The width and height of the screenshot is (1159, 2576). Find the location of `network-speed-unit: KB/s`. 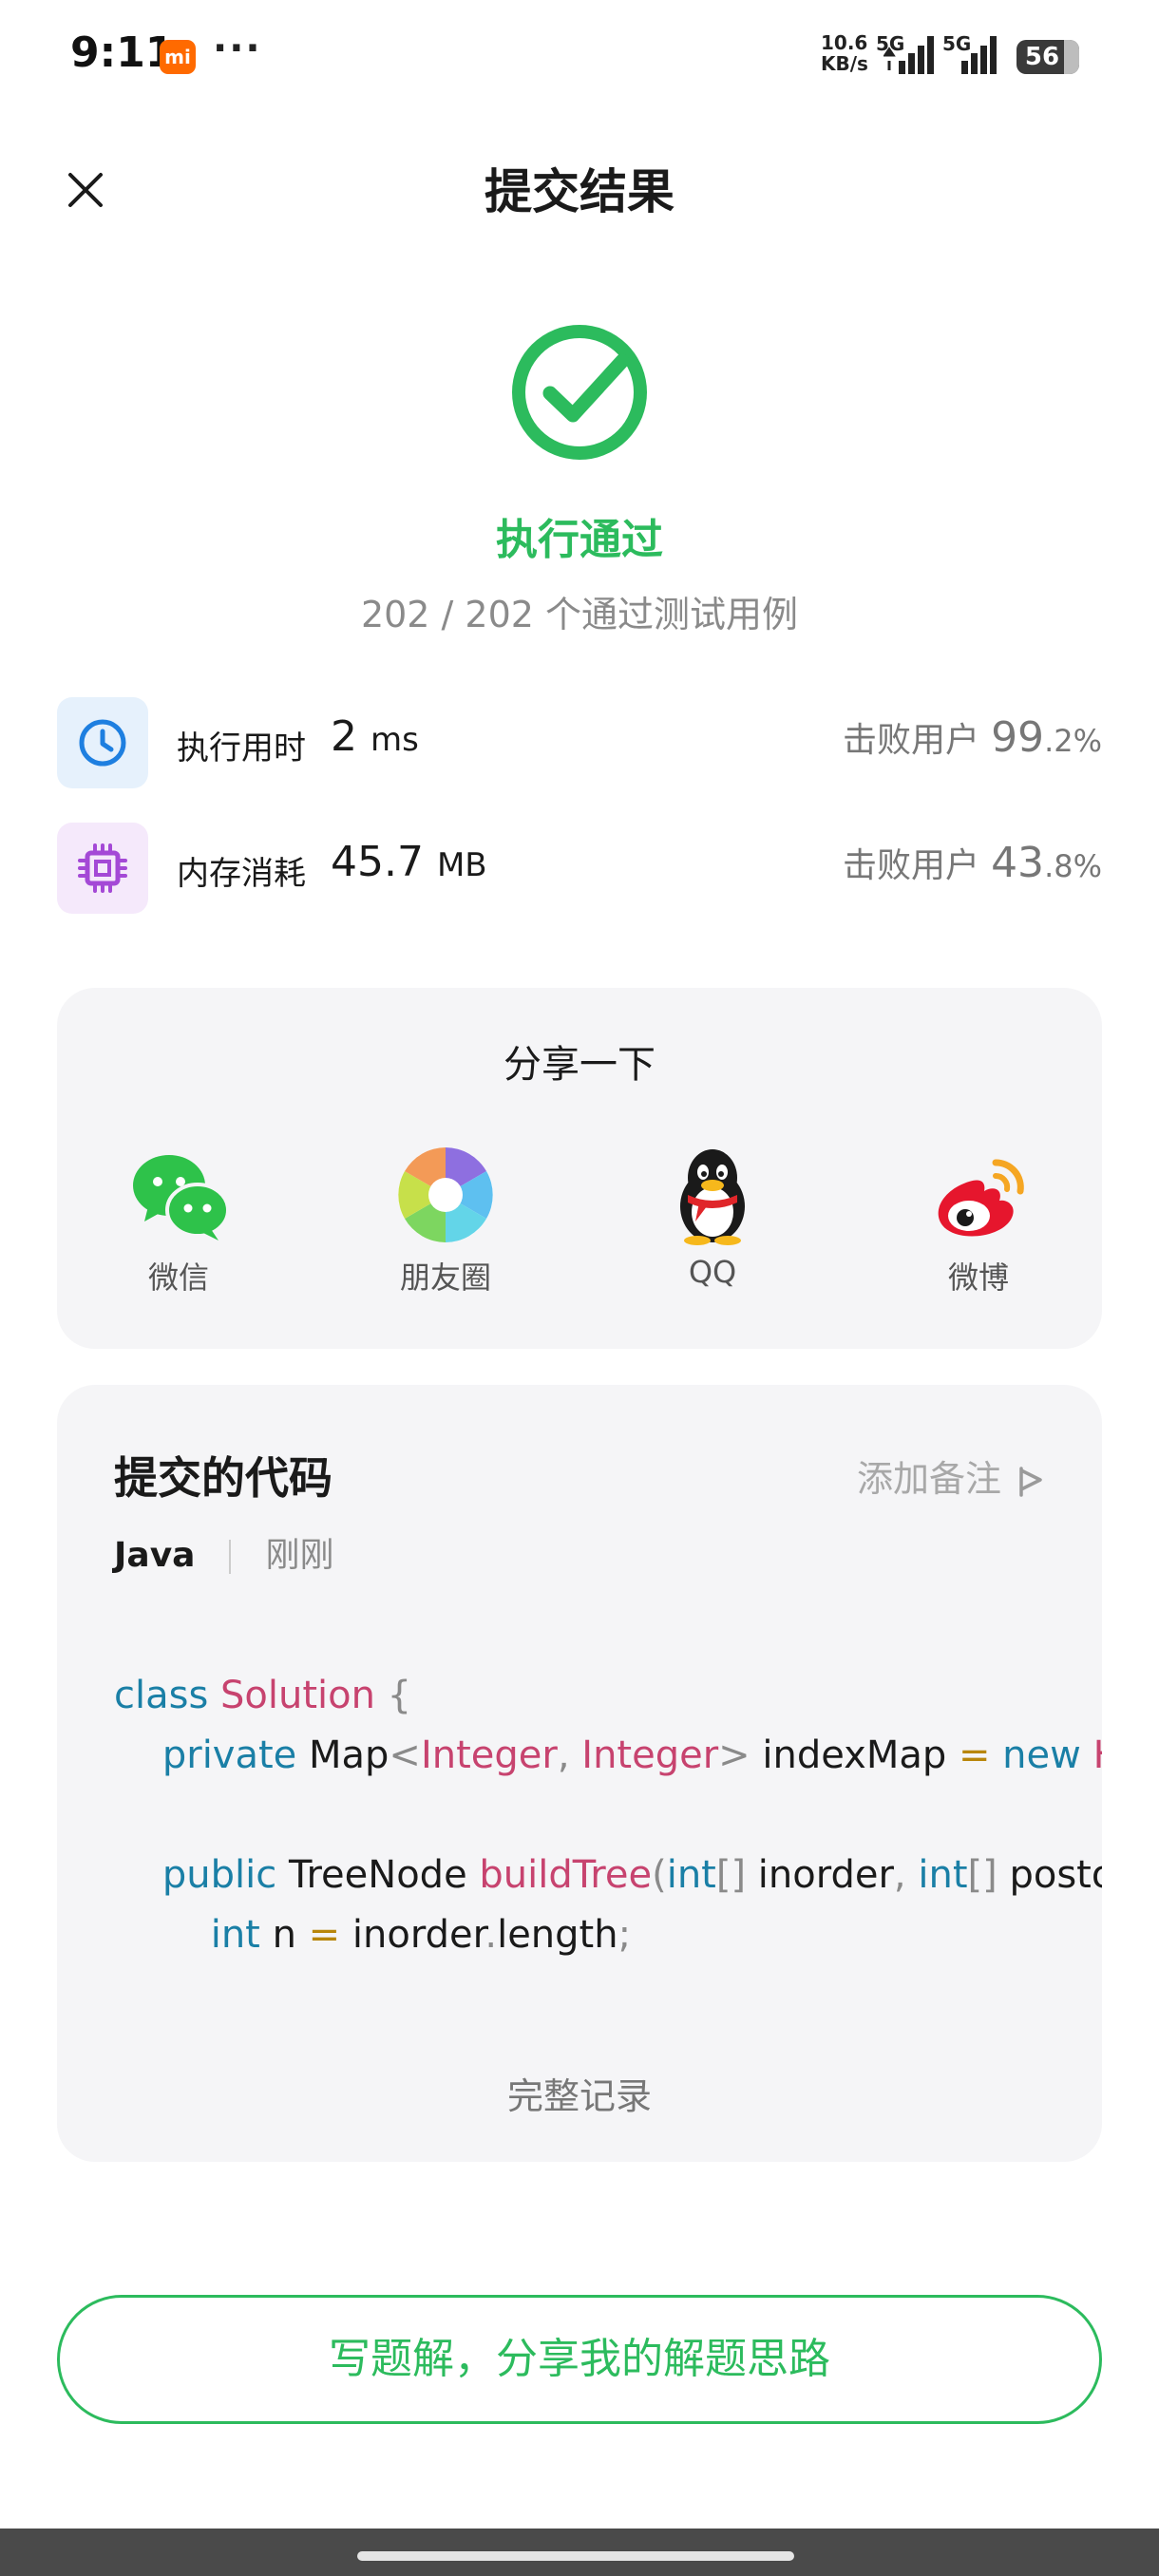

network-speed-unit: KB/s is located at coordinates (844, 63).